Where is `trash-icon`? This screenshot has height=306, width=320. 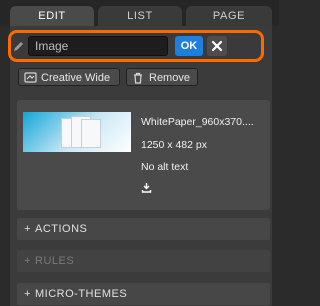
trash-icon is located at coordinates (138, 78).